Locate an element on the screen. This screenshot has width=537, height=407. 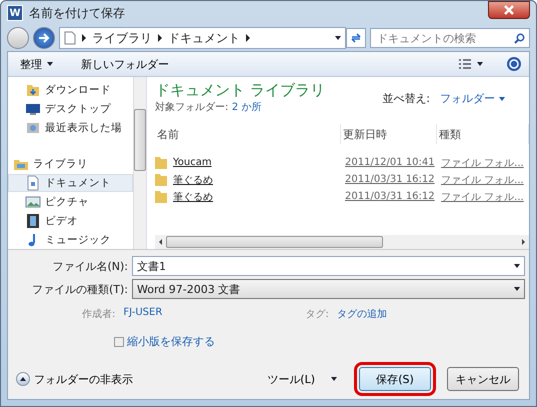
search-field: ドキュメントの検索 is located at coordinates (450, 38).